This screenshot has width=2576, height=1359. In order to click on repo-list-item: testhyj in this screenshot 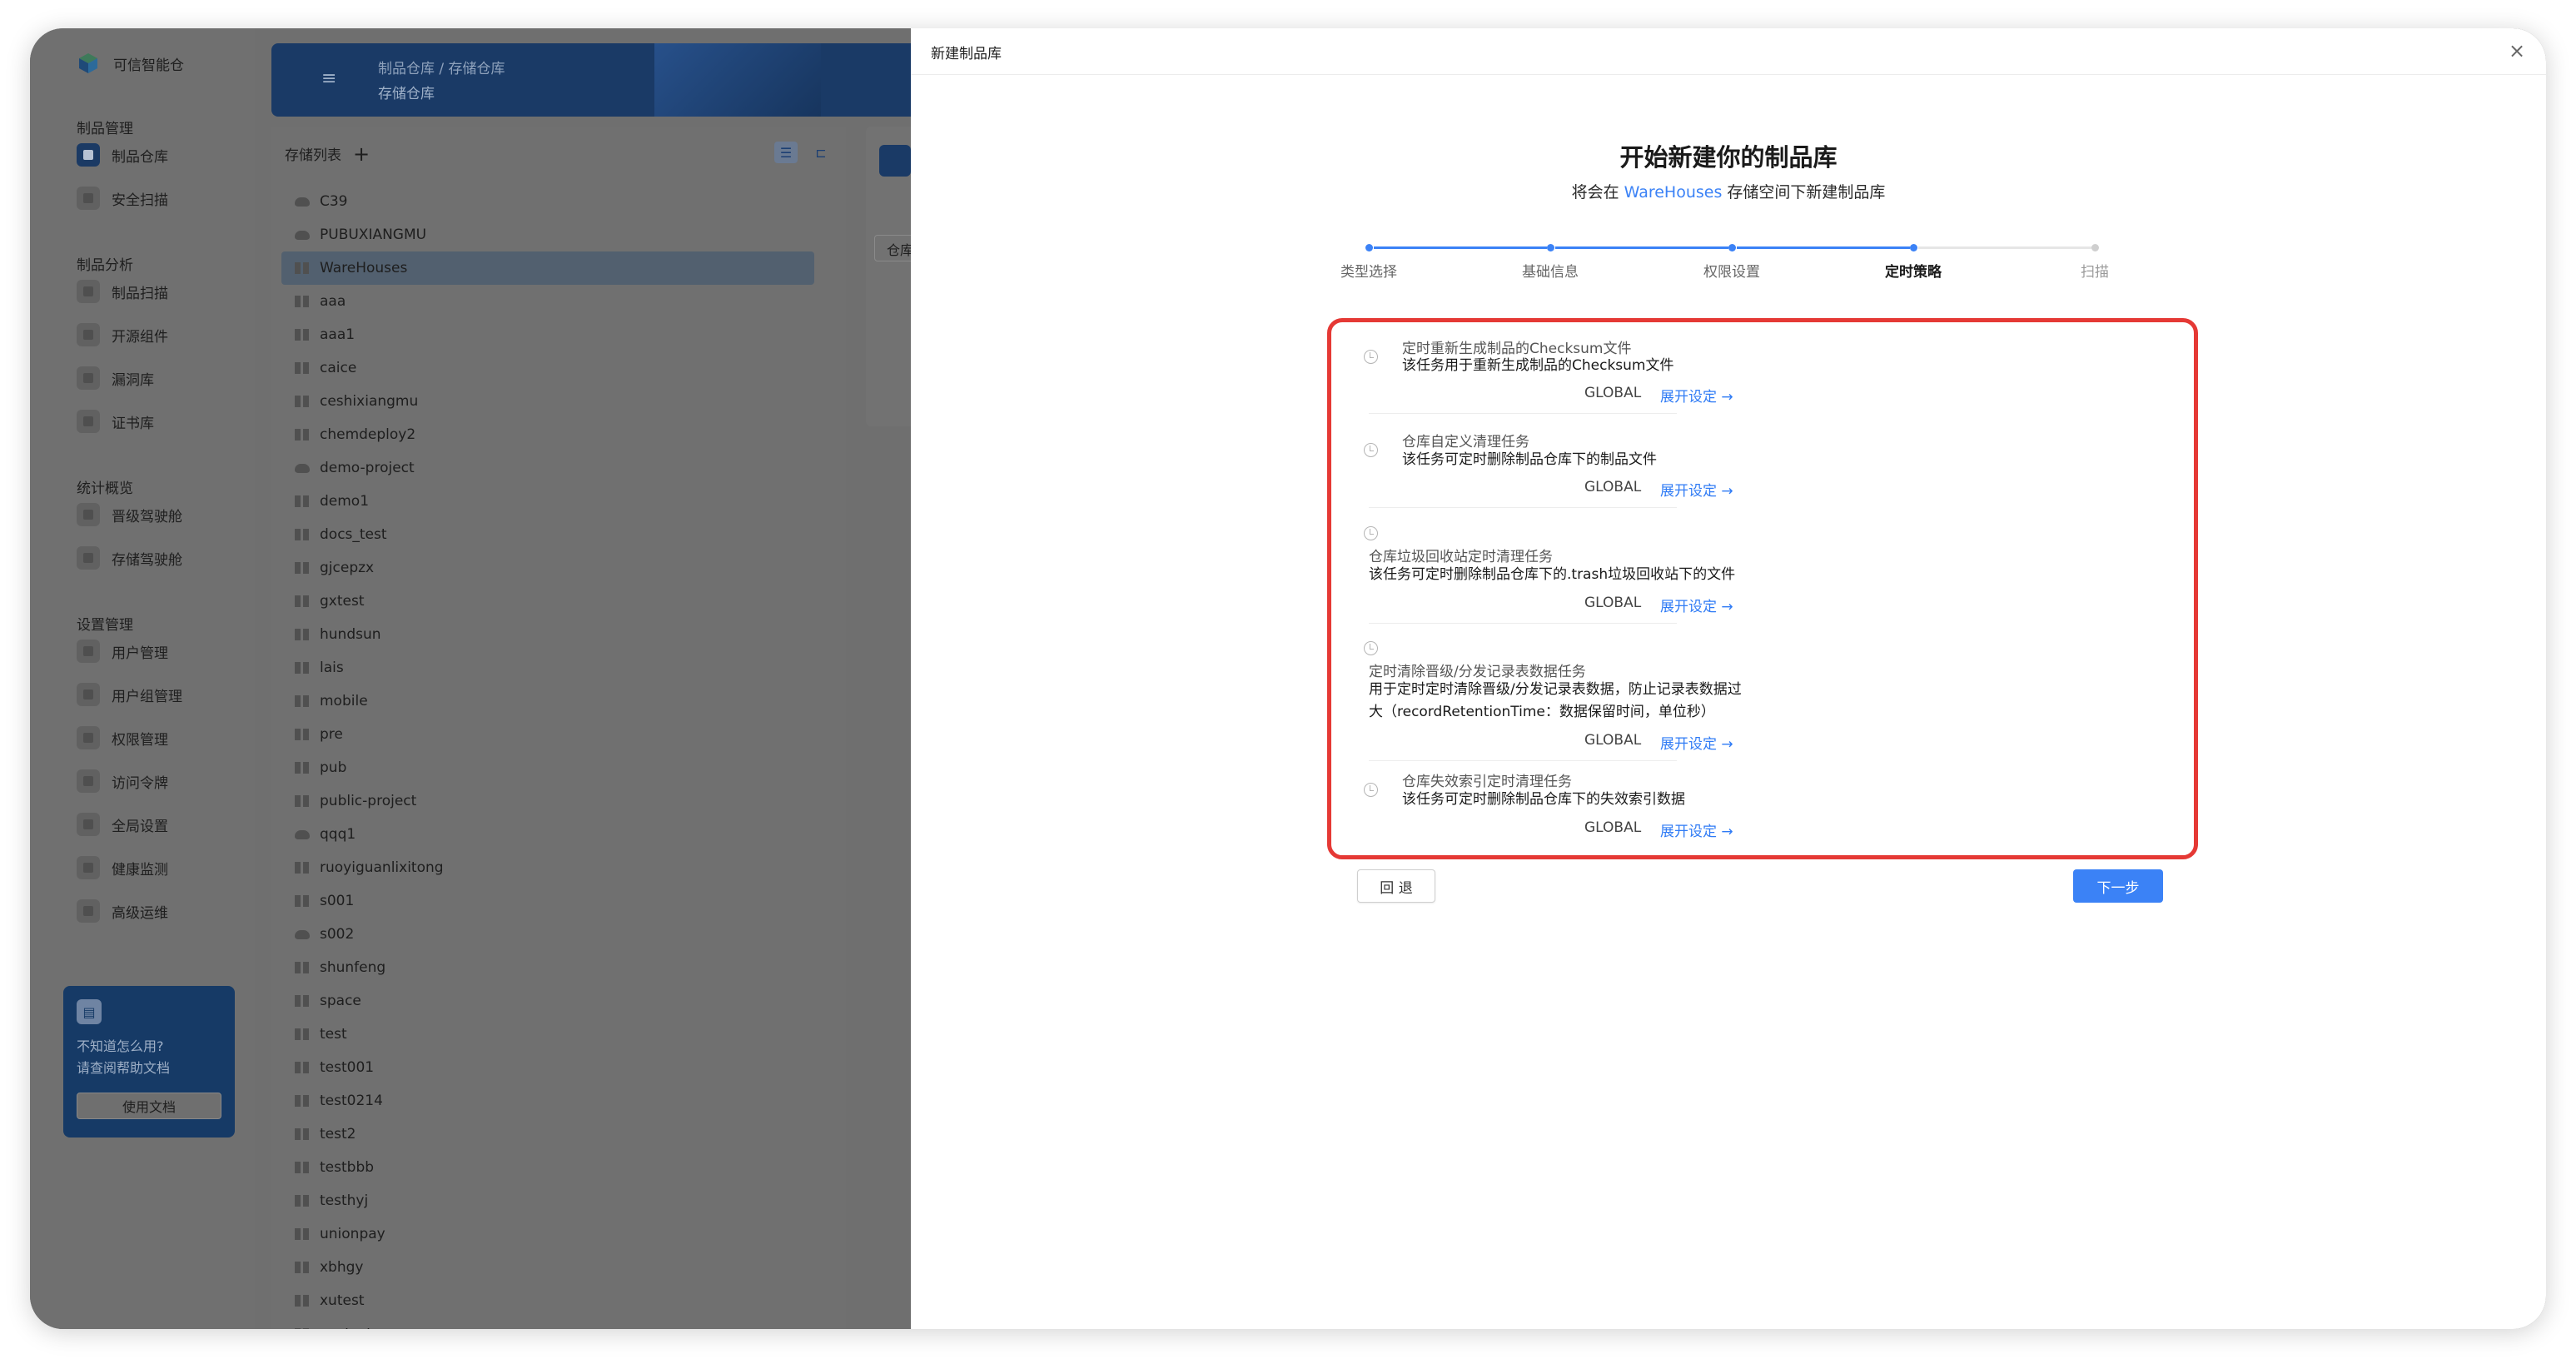, I will do `click(547, 1200)`.